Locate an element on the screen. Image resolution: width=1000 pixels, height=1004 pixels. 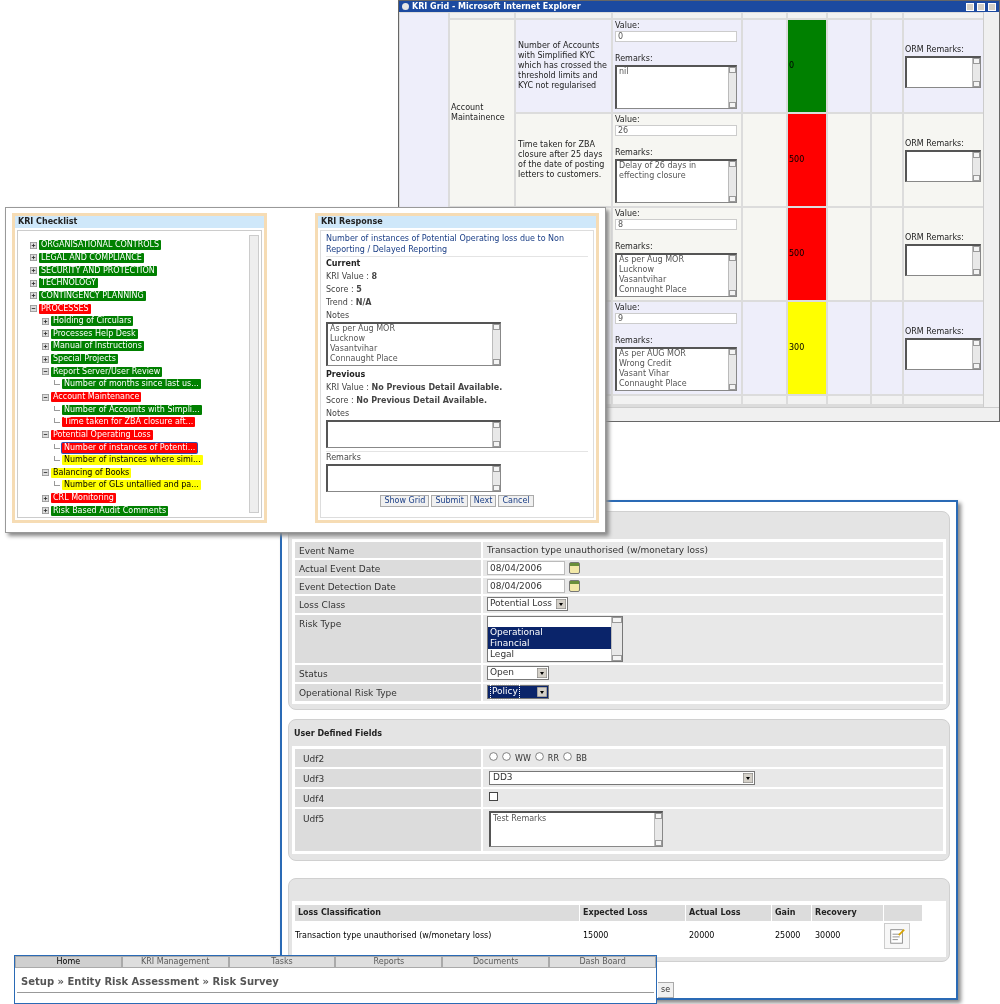
tree-item: ORGANISATIONAL CONTROLS is located at coordinates (100, 245).